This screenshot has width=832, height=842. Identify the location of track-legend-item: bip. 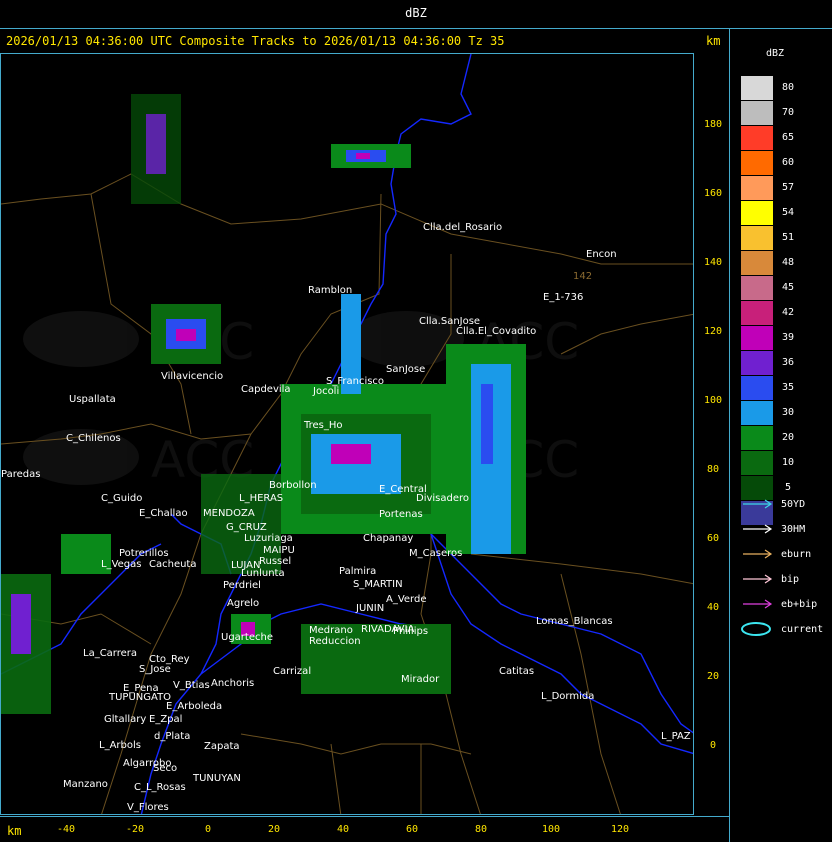
(770, 579).